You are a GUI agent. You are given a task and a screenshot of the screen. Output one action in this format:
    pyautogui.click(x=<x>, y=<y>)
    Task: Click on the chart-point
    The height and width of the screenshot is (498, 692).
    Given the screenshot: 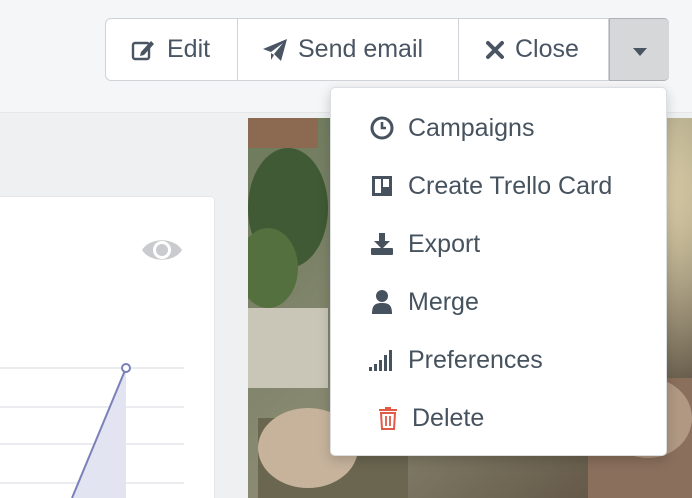 What is the action you would take?
    pyautogui.click(x=126, y=368)
    